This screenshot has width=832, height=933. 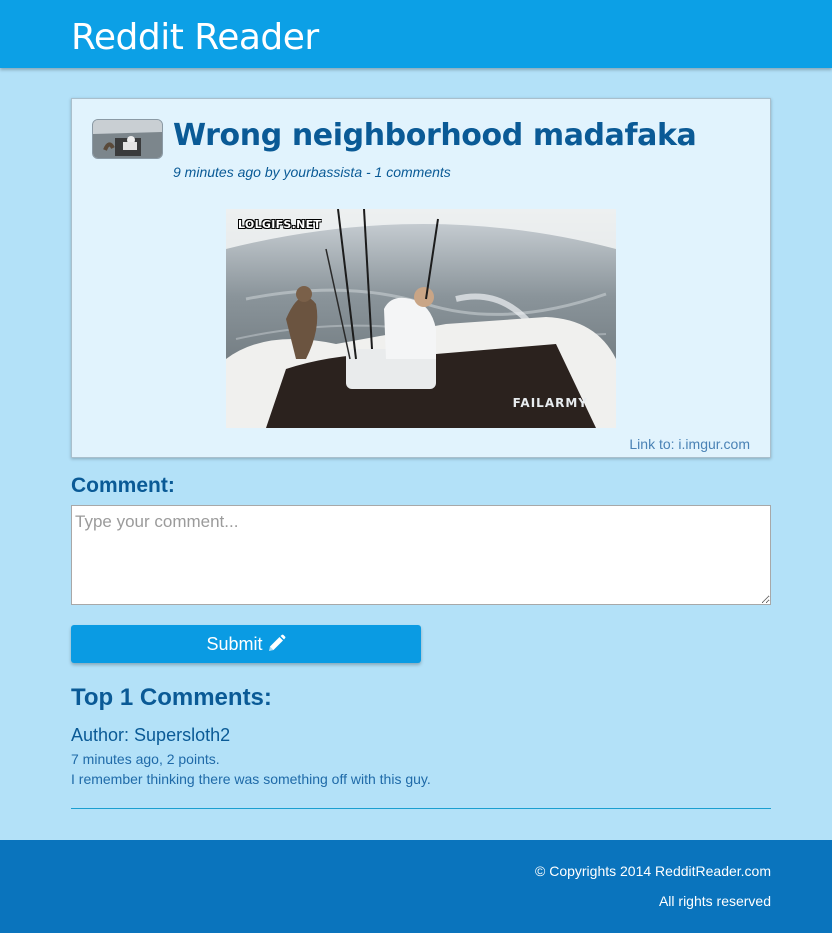 I want to click on submit-button: Submit, so click(x=246, y=644).